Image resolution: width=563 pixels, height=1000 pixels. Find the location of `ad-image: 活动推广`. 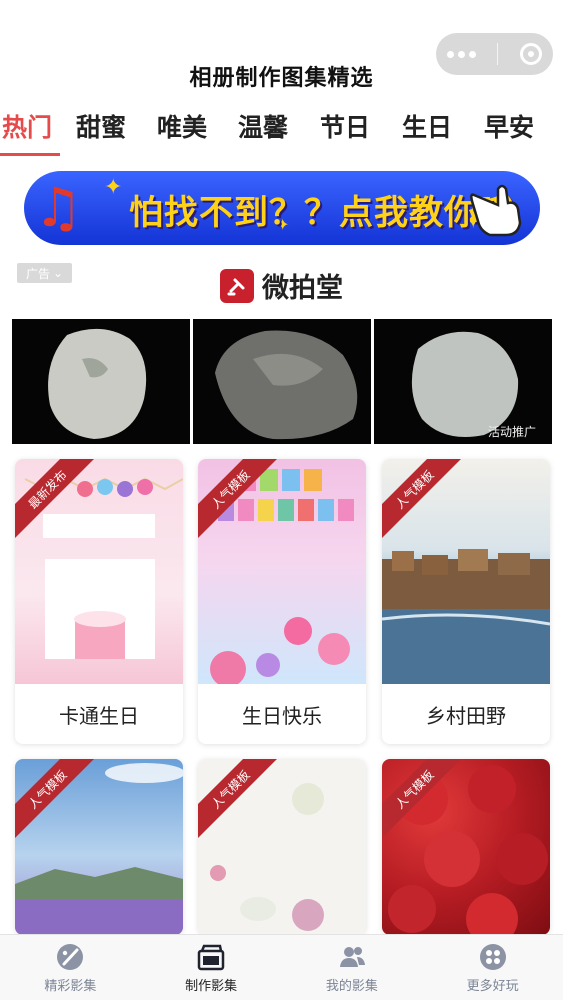

ad-image: 活动推广 is located at coordinates (463, 381).